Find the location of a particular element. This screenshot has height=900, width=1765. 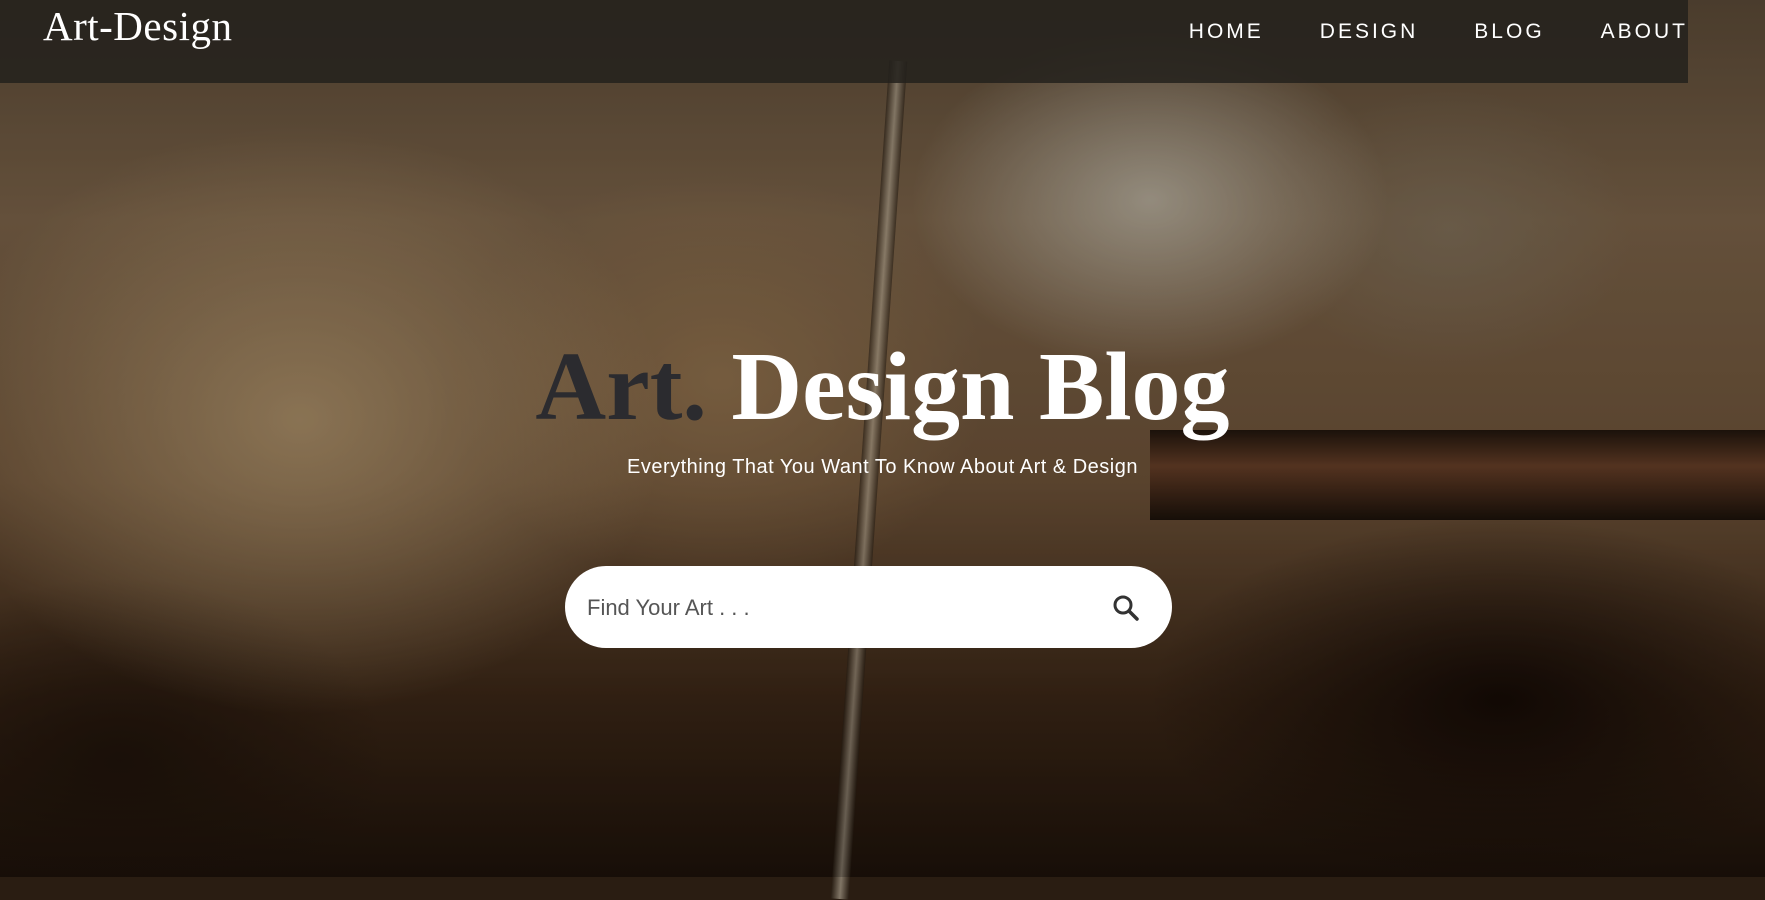

search-icon is located at coordinates (1126, 608).